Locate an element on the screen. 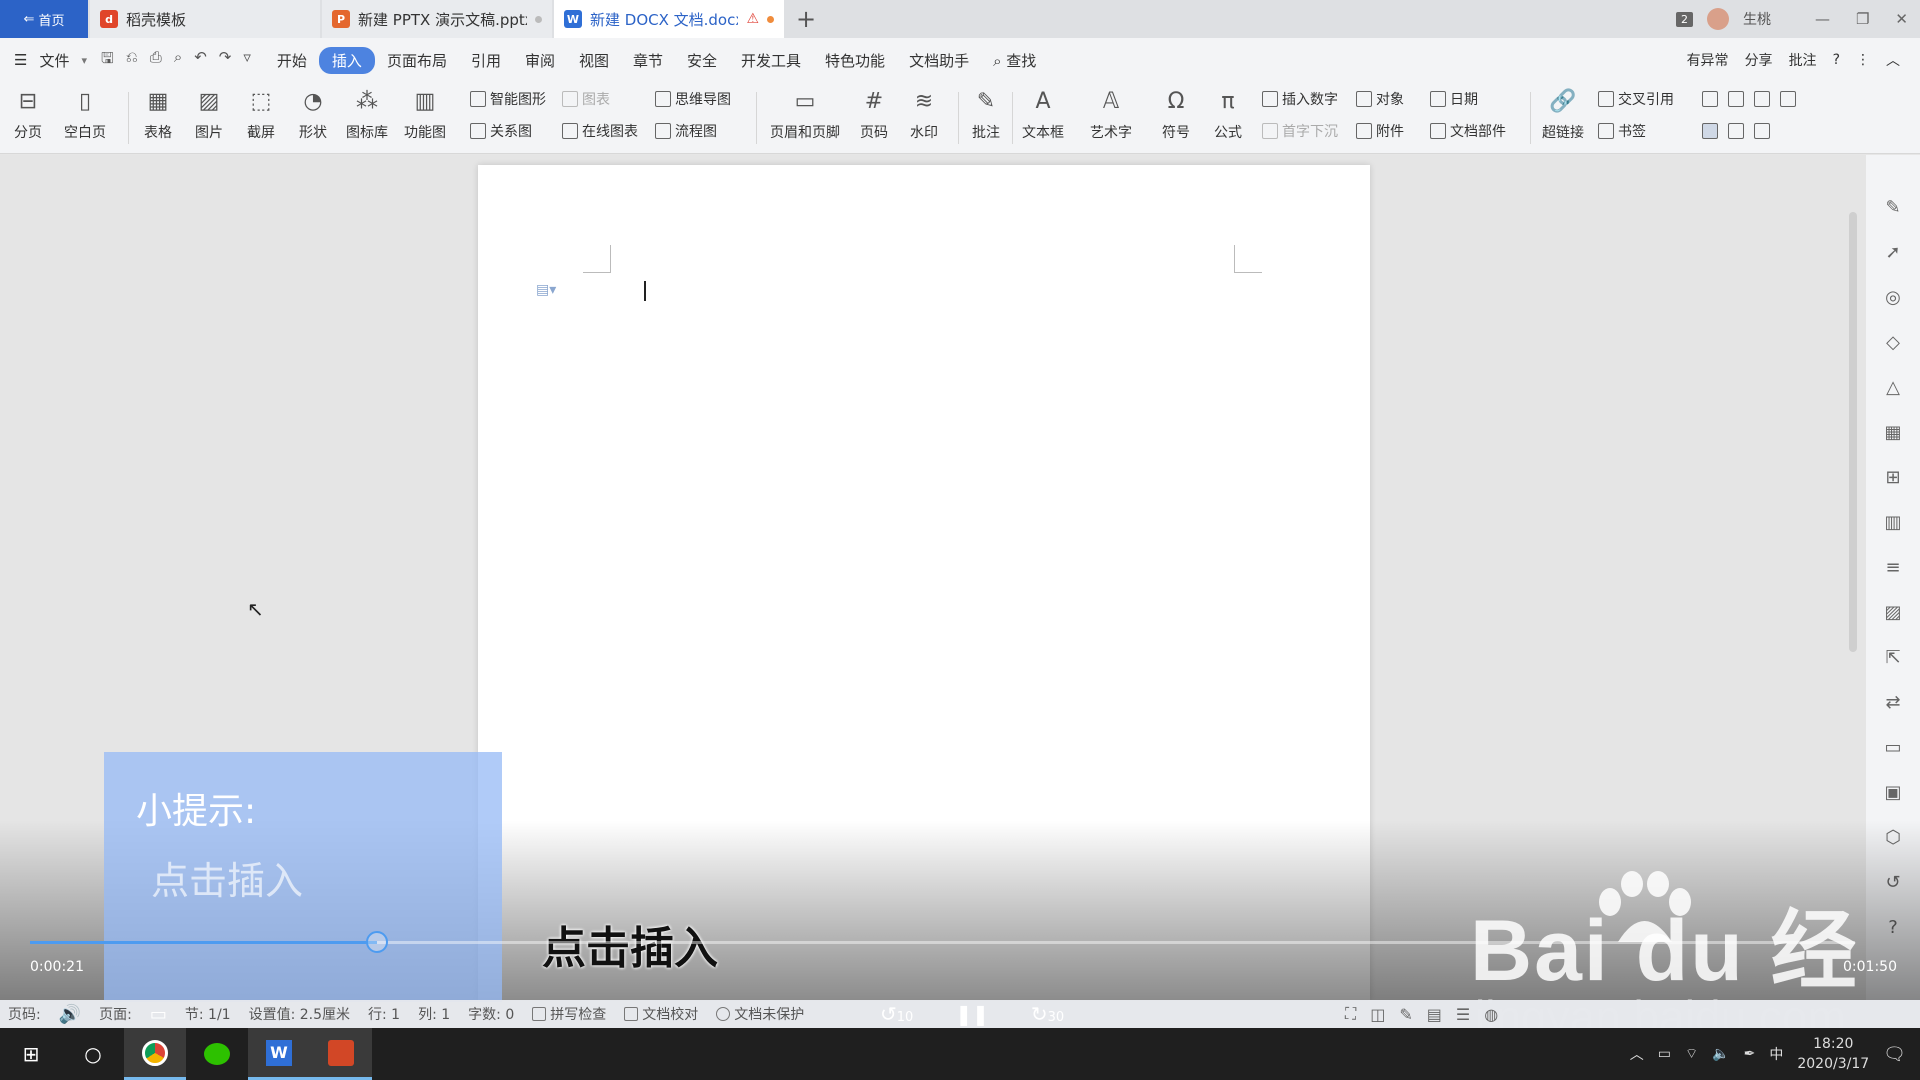  menu-search: ⌕ 查找 is located at coordinates (1014, 60).